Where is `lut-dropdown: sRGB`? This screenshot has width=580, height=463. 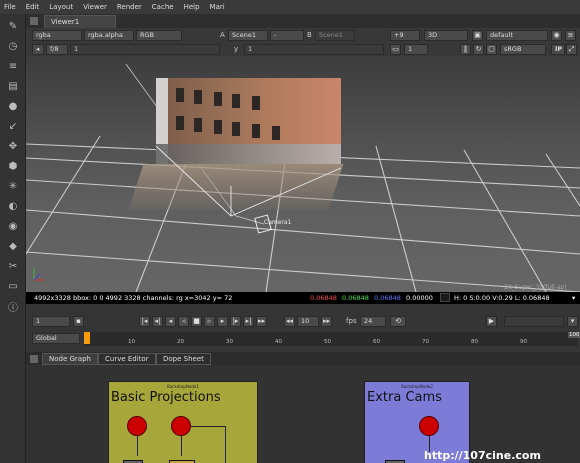
lut-dropdown: sRGB is located at coordinates (523, 49).